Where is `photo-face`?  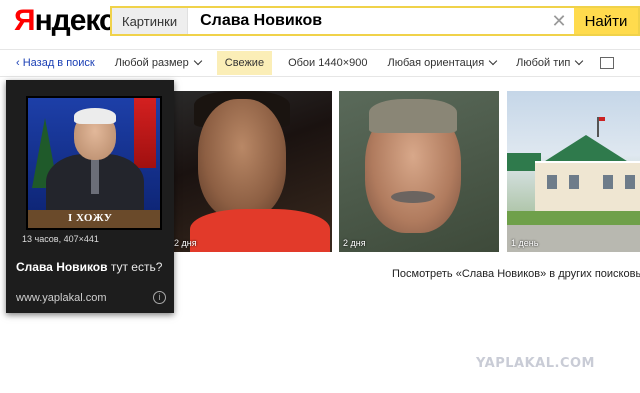 photo-face is located at coordinates (242, 159).